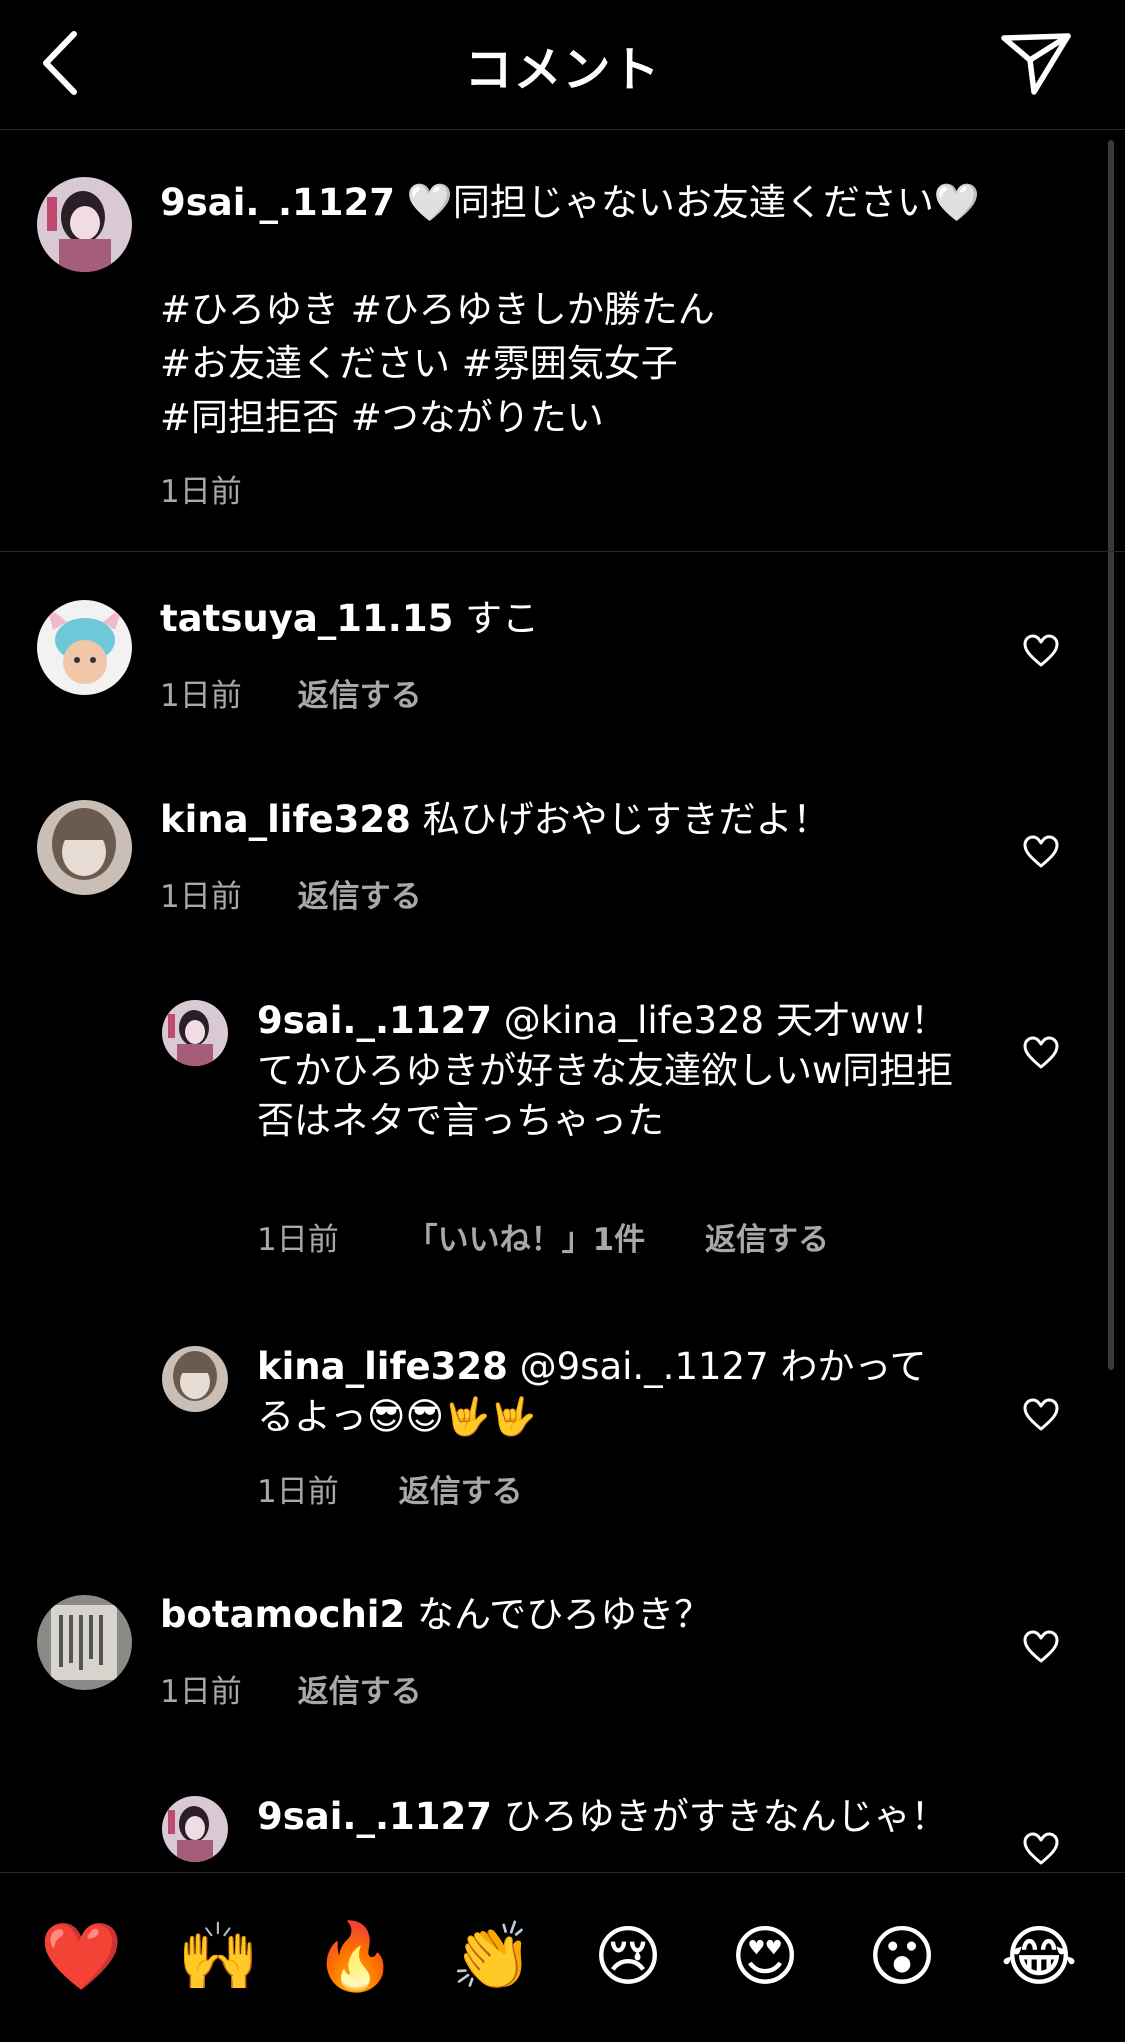 This screenshot has height=2042, width=1125. Describe the element at coordinates (81, 1957) in the screenshot. I see `red-heart-emoji-button: ❤️` at that location.